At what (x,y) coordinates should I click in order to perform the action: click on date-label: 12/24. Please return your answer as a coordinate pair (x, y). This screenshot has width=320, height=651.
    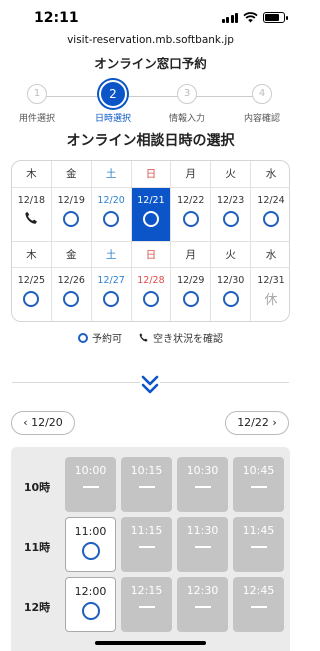
    Looking at the image, I should click on (271, 200).